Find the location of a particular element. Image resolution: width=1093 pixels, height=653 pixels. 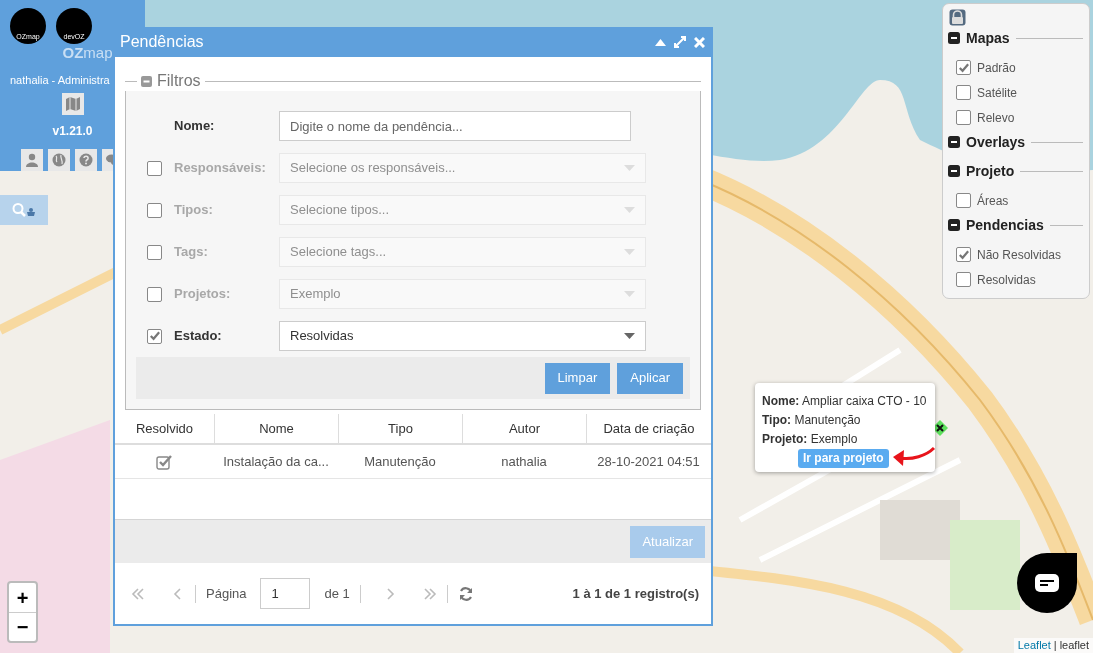

help-button is located at coordinates (86, 159).